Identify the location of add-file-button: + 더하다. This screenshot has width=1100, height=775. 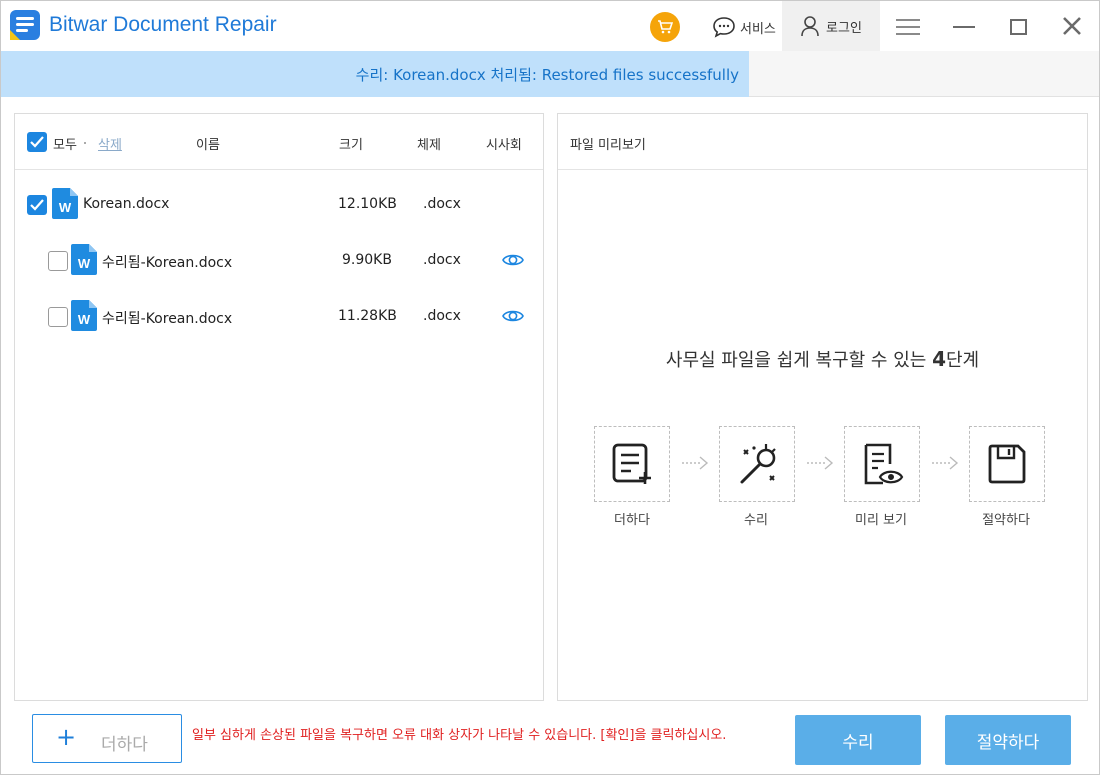
(107, 738).